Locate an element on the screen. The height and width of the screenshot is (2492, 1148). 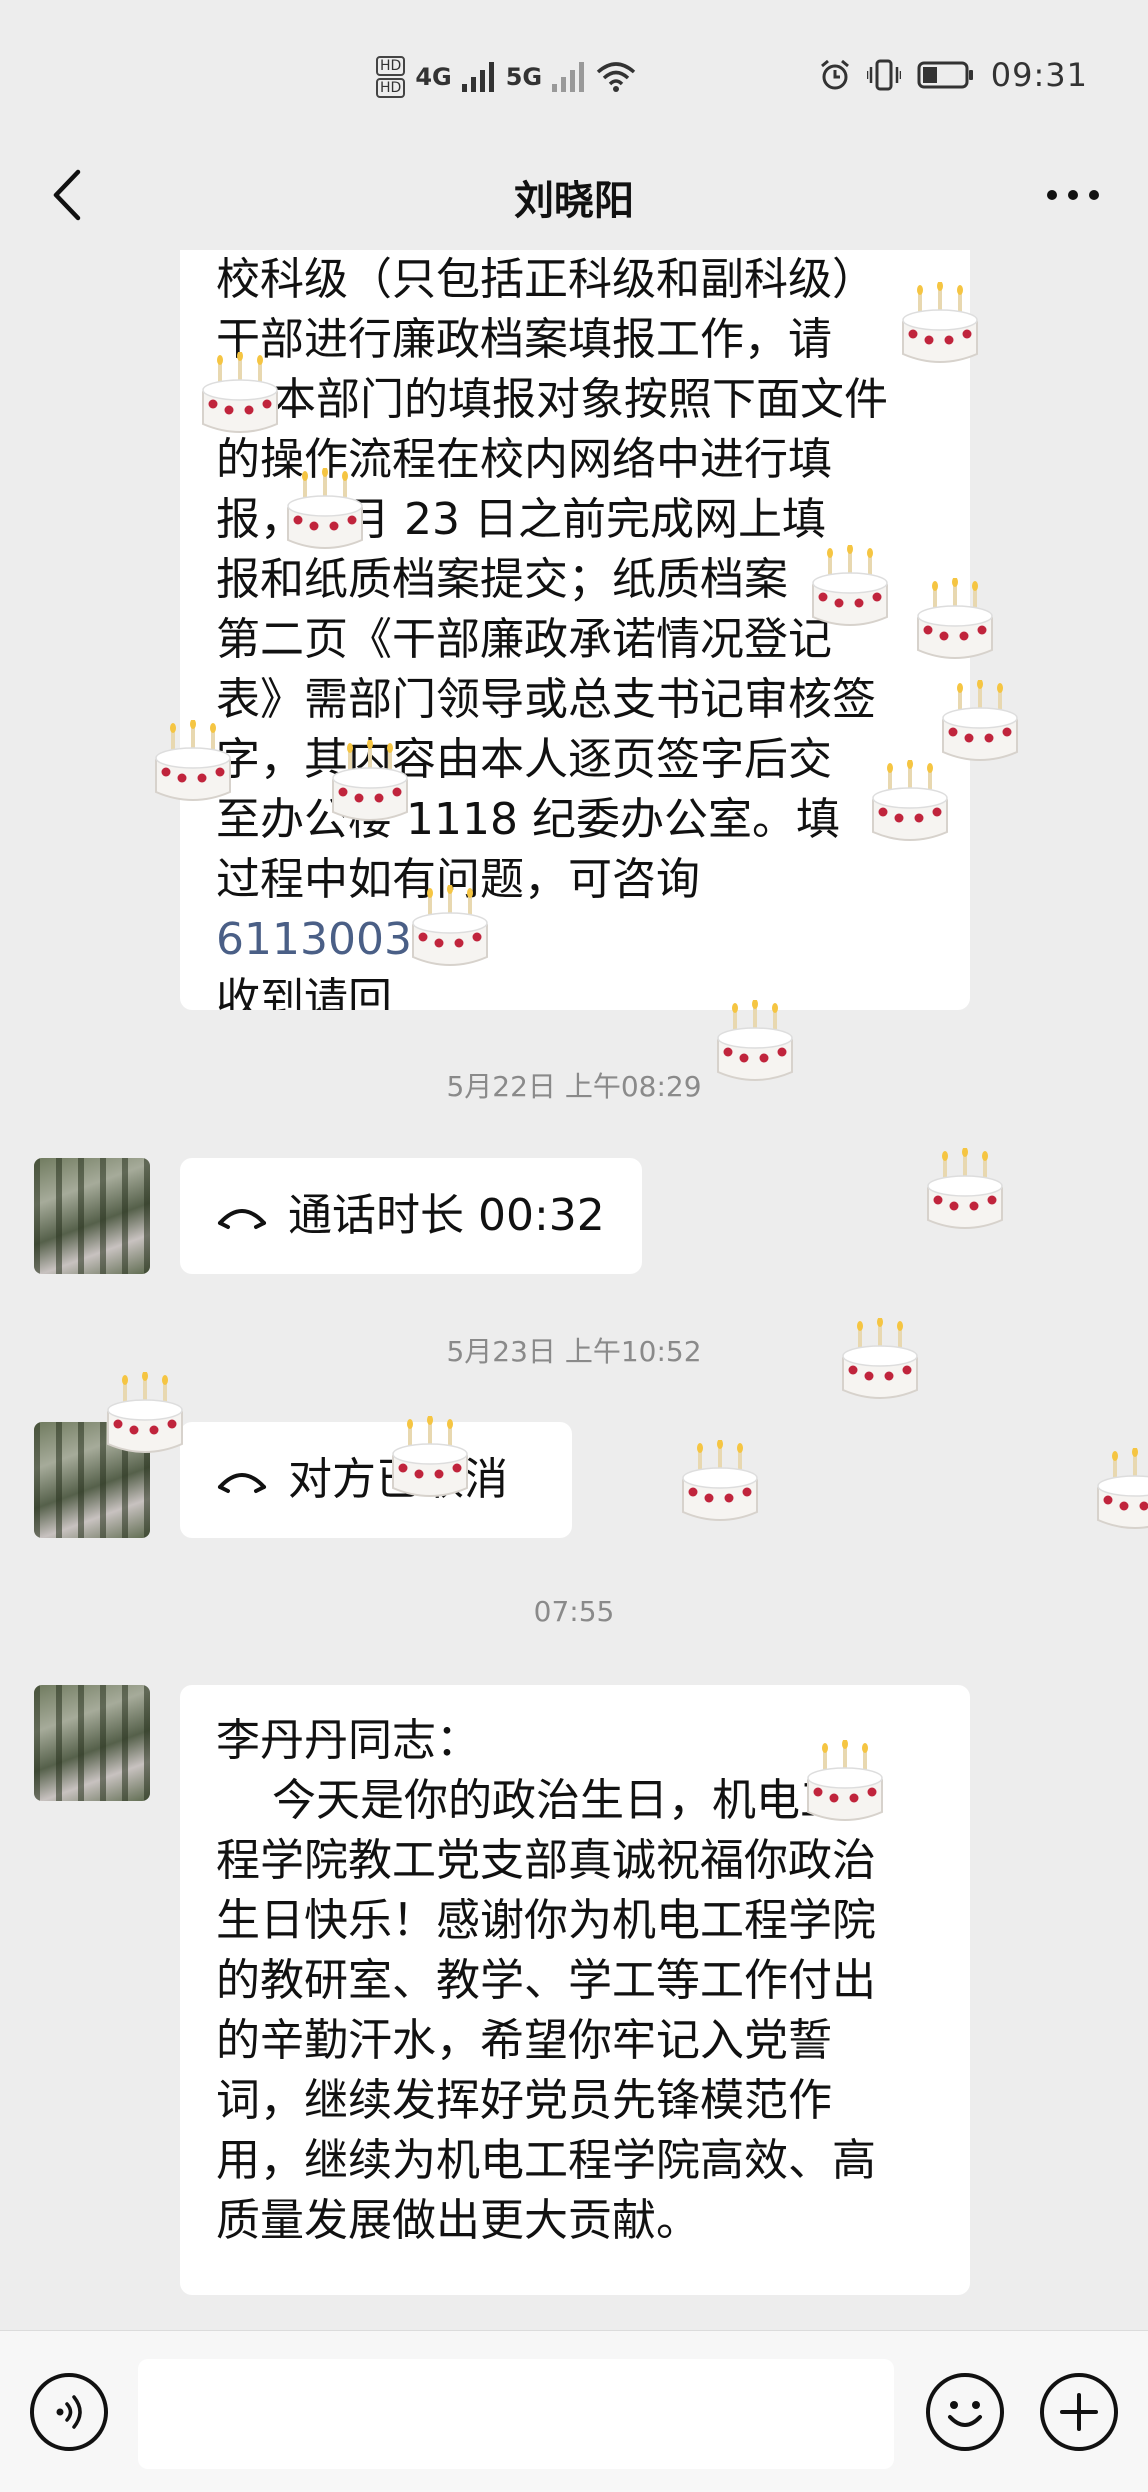
message-text: 内容由本人逐页签字后交 is located at coordinates (590, 759).